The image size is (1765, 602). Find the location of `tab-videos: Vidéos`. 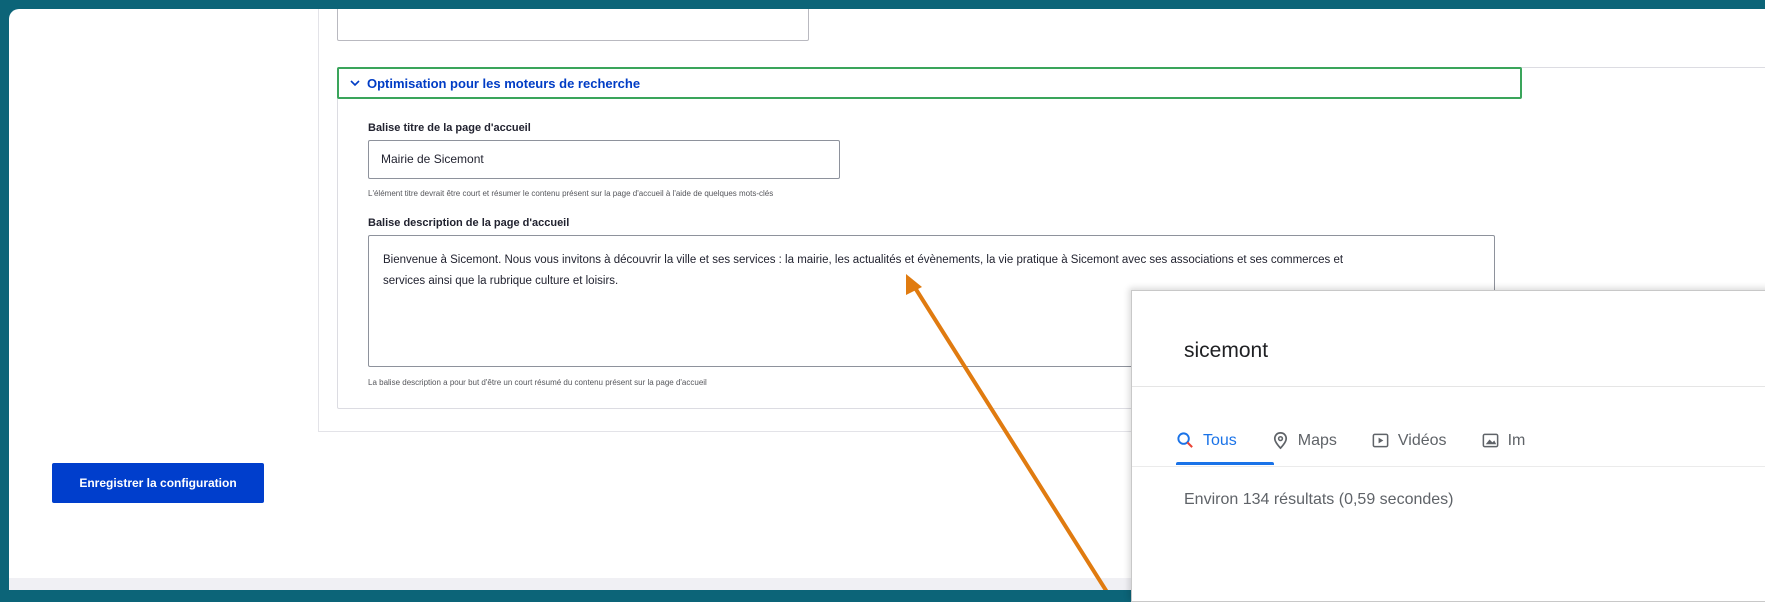

tab-videos: Vidéos is located at coordinates (1409, 440).